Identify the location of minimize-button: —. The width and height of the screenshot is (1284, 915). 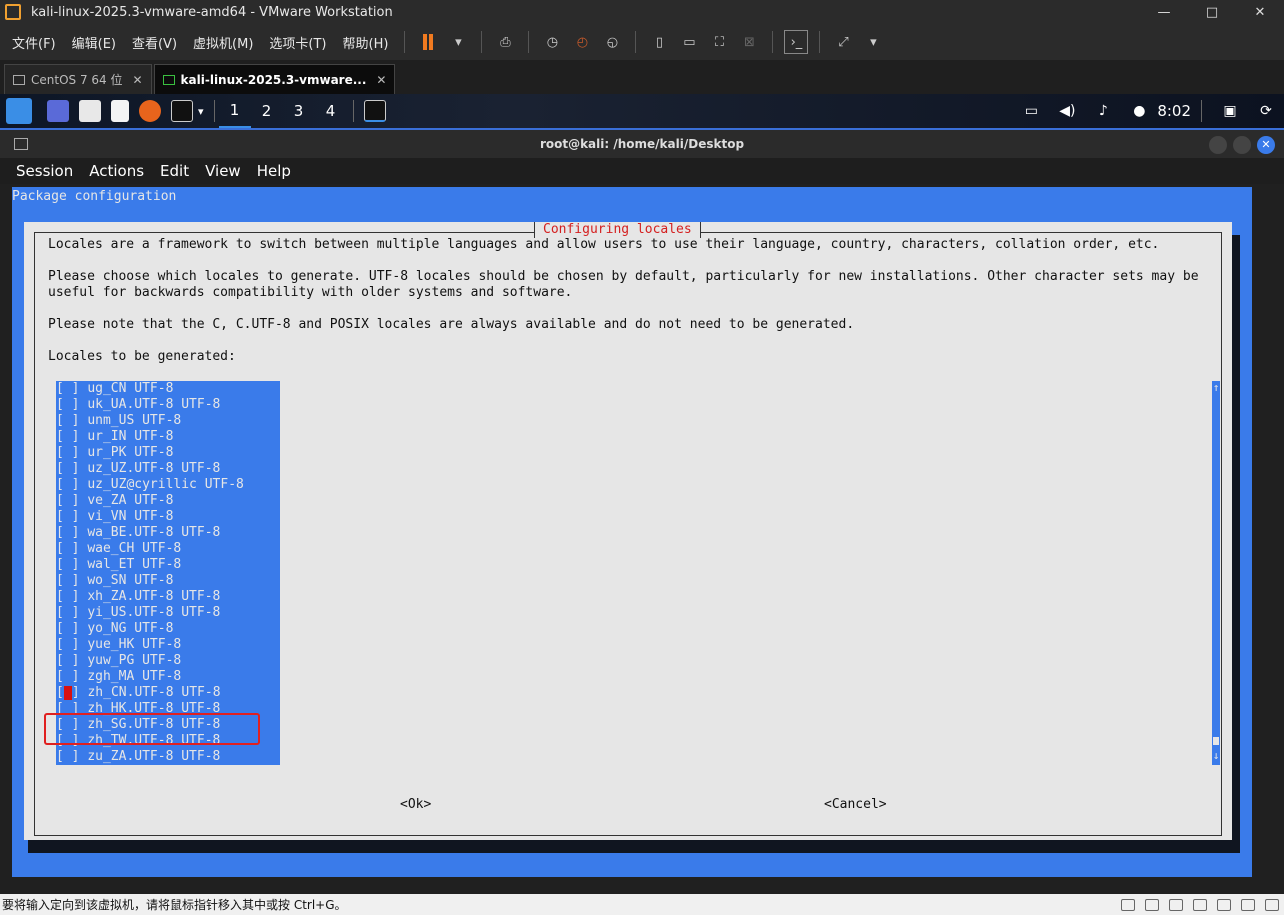
(1164, 12).